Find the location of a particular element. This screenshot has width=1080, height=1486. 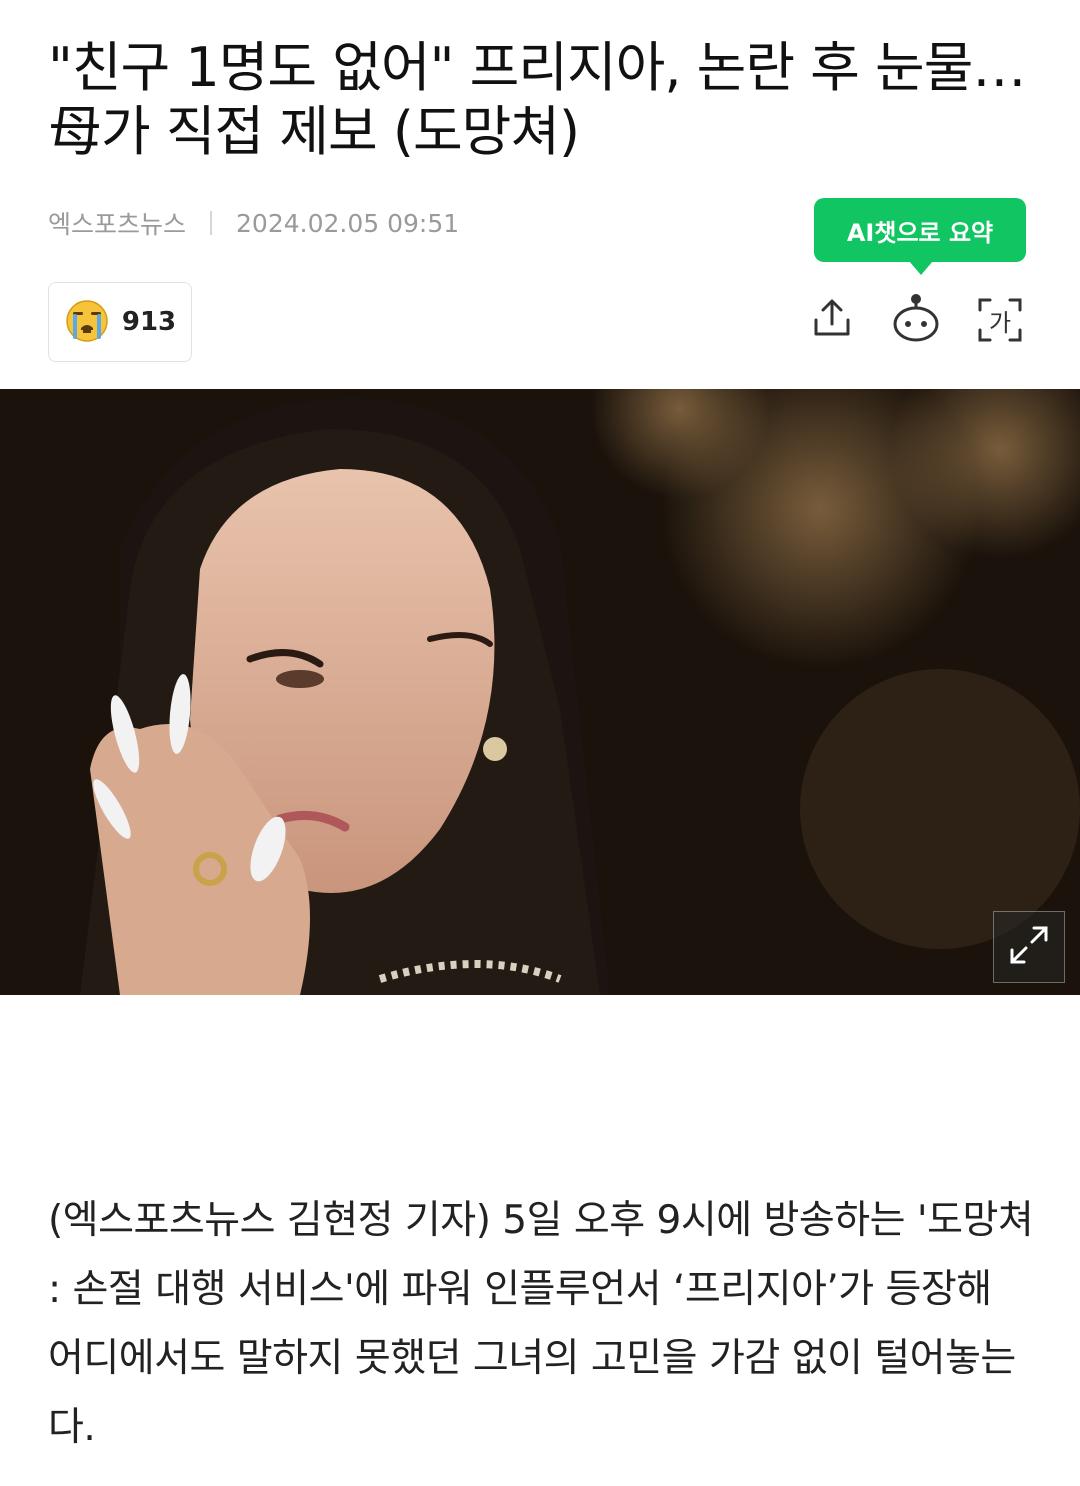

crying-face-icon is located at coordinates (87, 322).